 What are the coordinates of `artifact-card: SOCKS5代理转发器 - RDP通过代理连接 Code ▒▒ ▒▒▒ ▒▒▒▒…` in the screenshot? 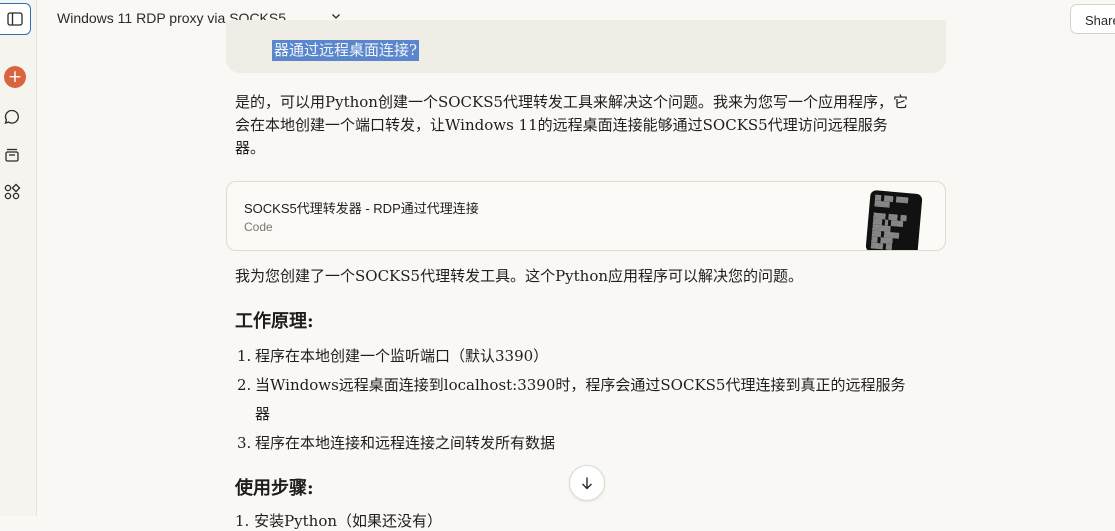 It's located at (586, 216).